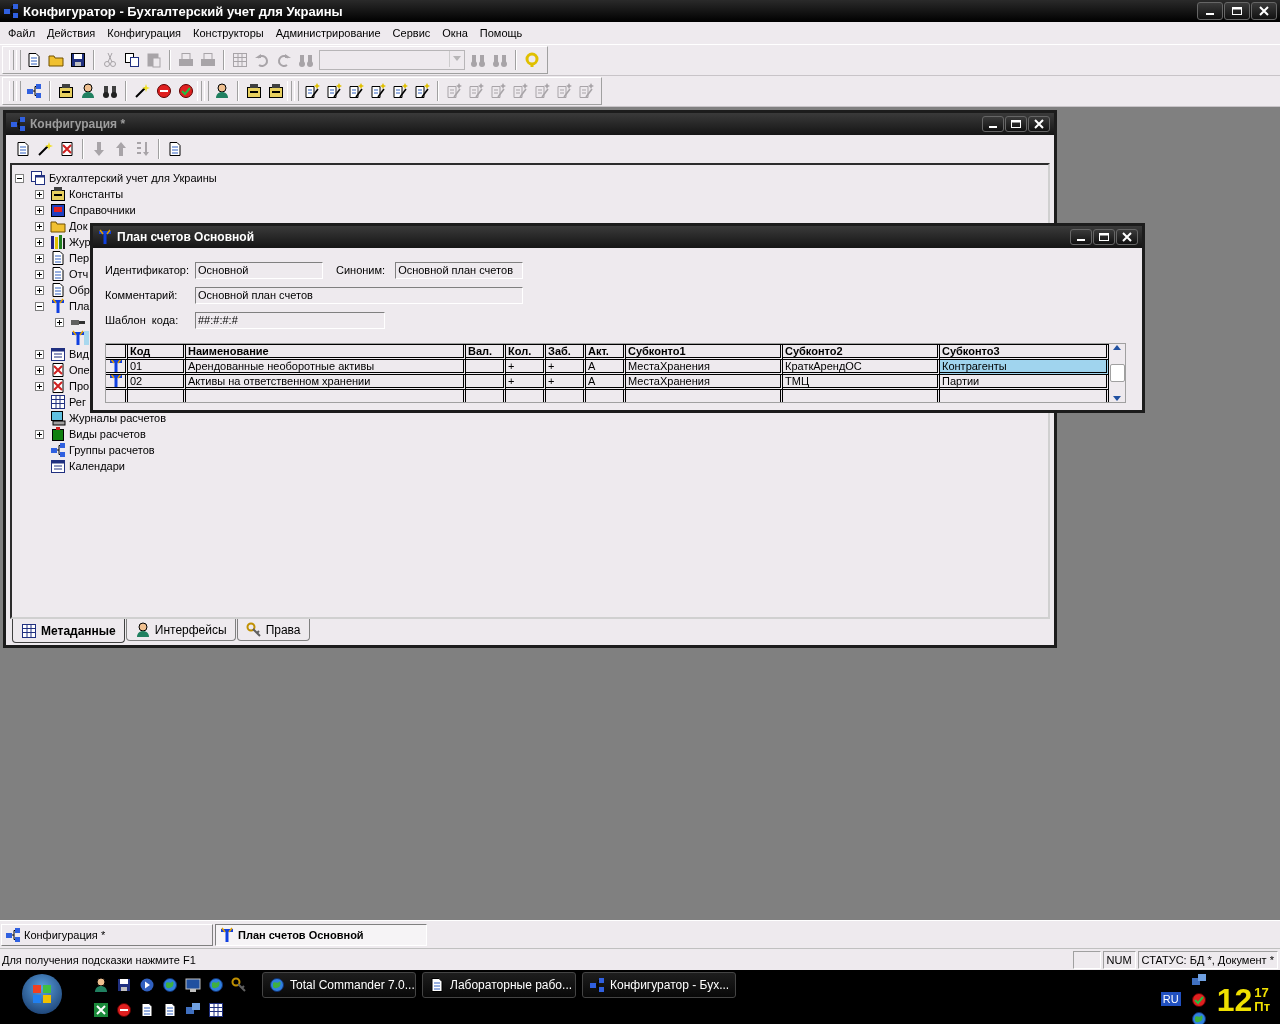 This screenshot has width=1280, height=1024. Describe the element at coordinates (459, 270) in the screenshot. I see `synonym-field: Основной план счетов` at that location.